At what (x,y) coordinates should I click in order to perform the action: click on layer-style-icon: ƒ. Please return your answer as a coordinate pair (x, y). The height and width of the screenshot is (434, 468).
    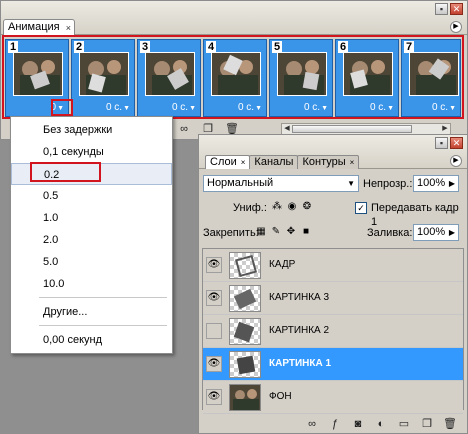
    Looking at the image, I should click on (335, 424).